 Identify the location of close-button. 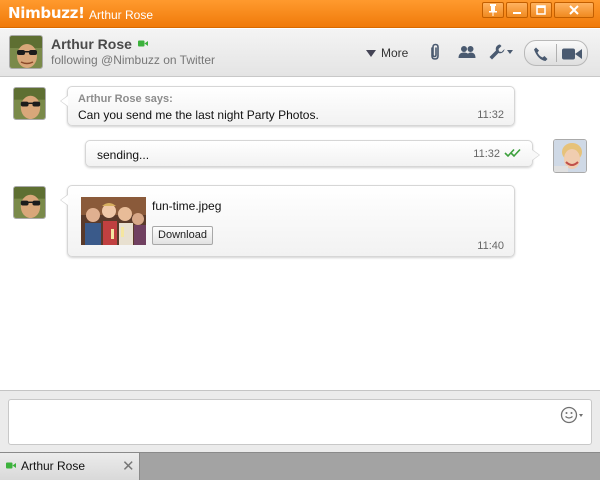
(574, 10).